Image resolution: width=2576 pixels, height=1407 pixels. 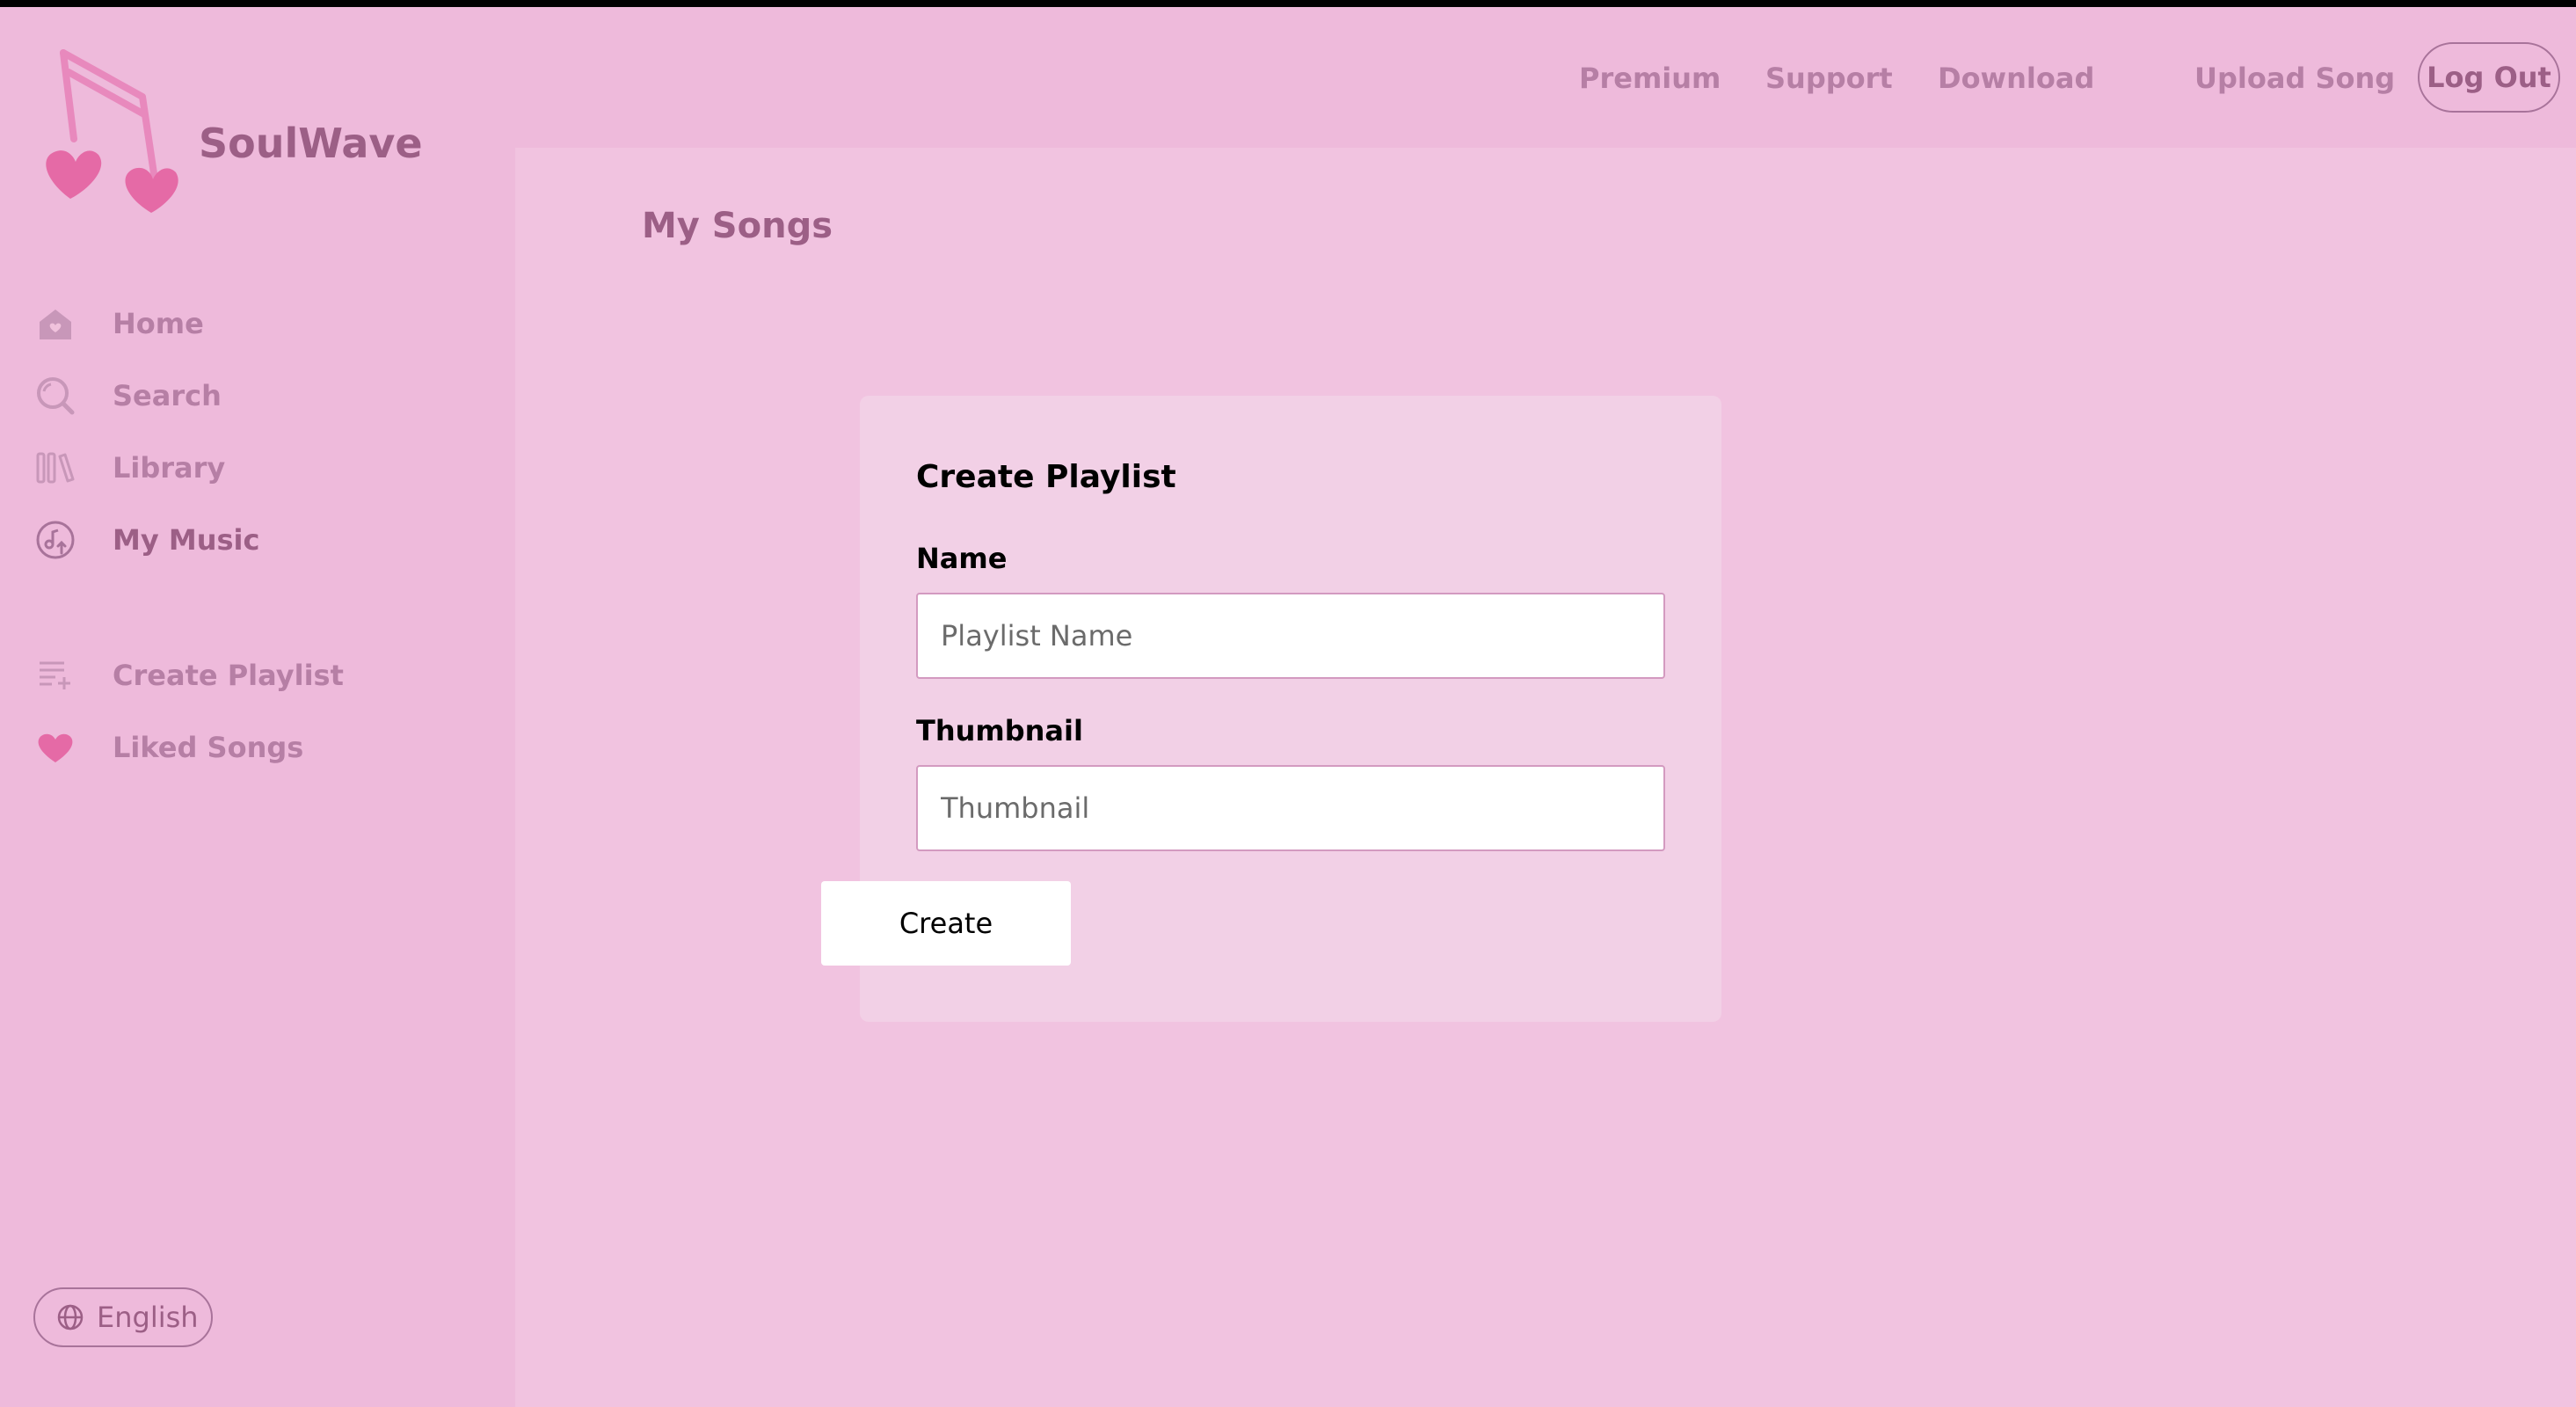 I want to click on name-label: Name, so click(x=962, y=558).